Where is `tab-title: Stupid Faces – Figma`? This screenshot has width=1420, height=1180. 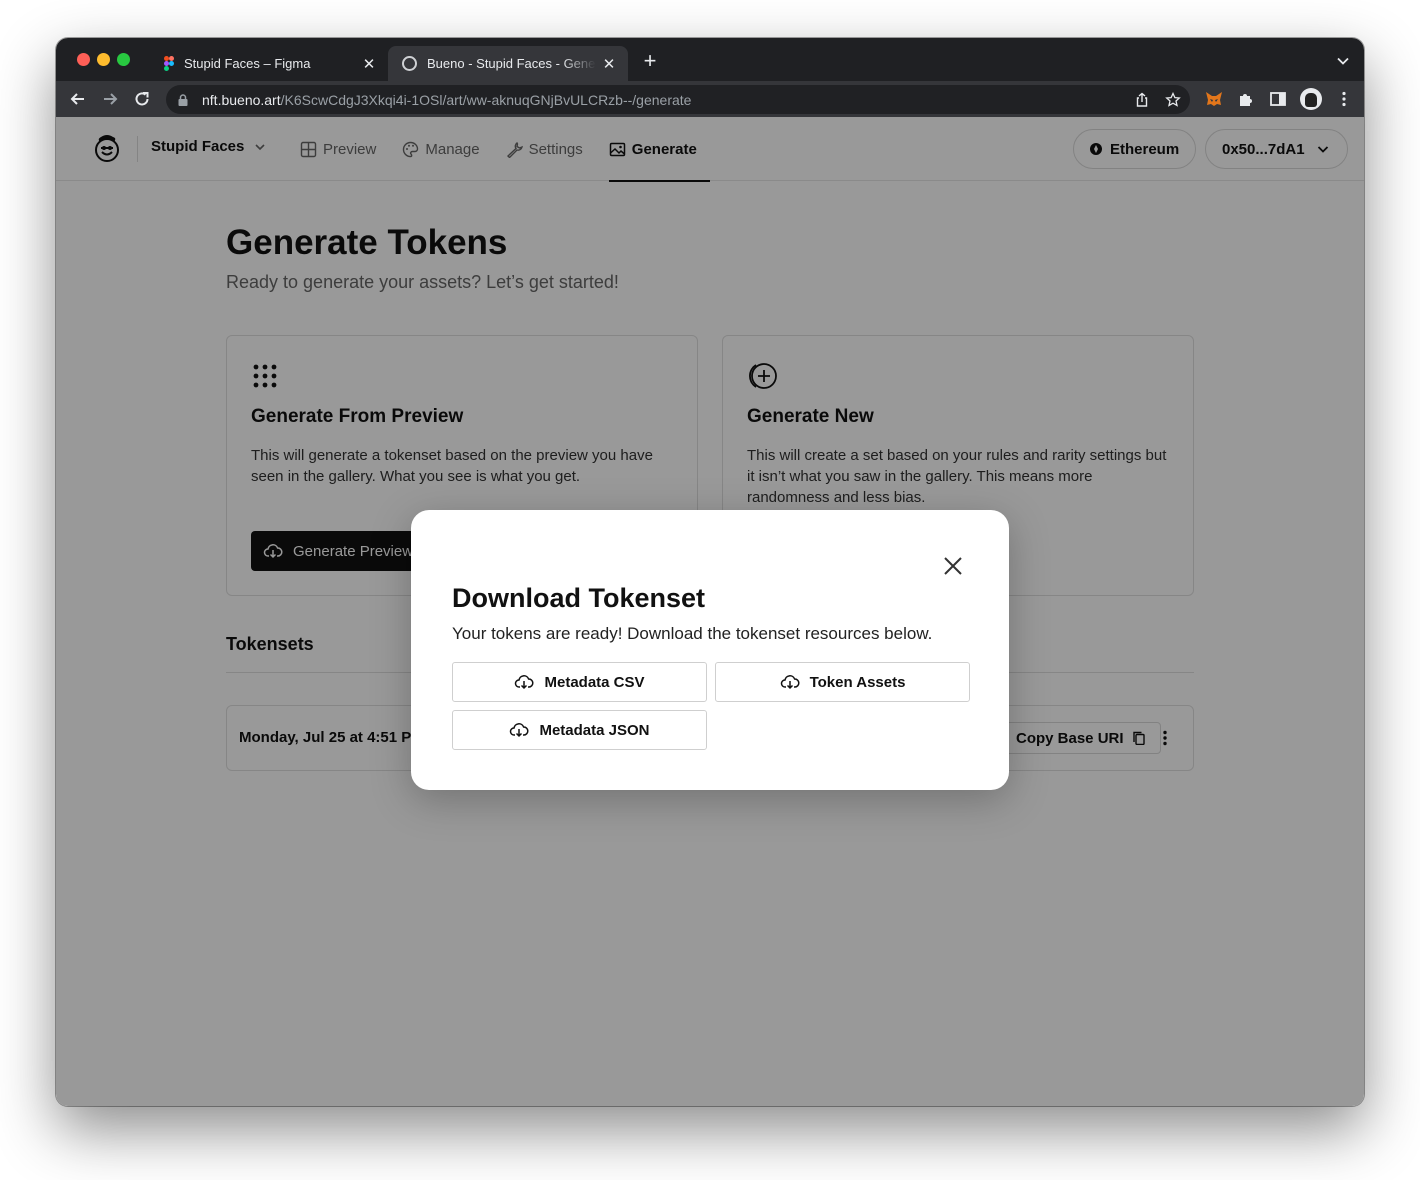
tab-title: Stupid Faces – Figma is located at coordinates (247, 63).